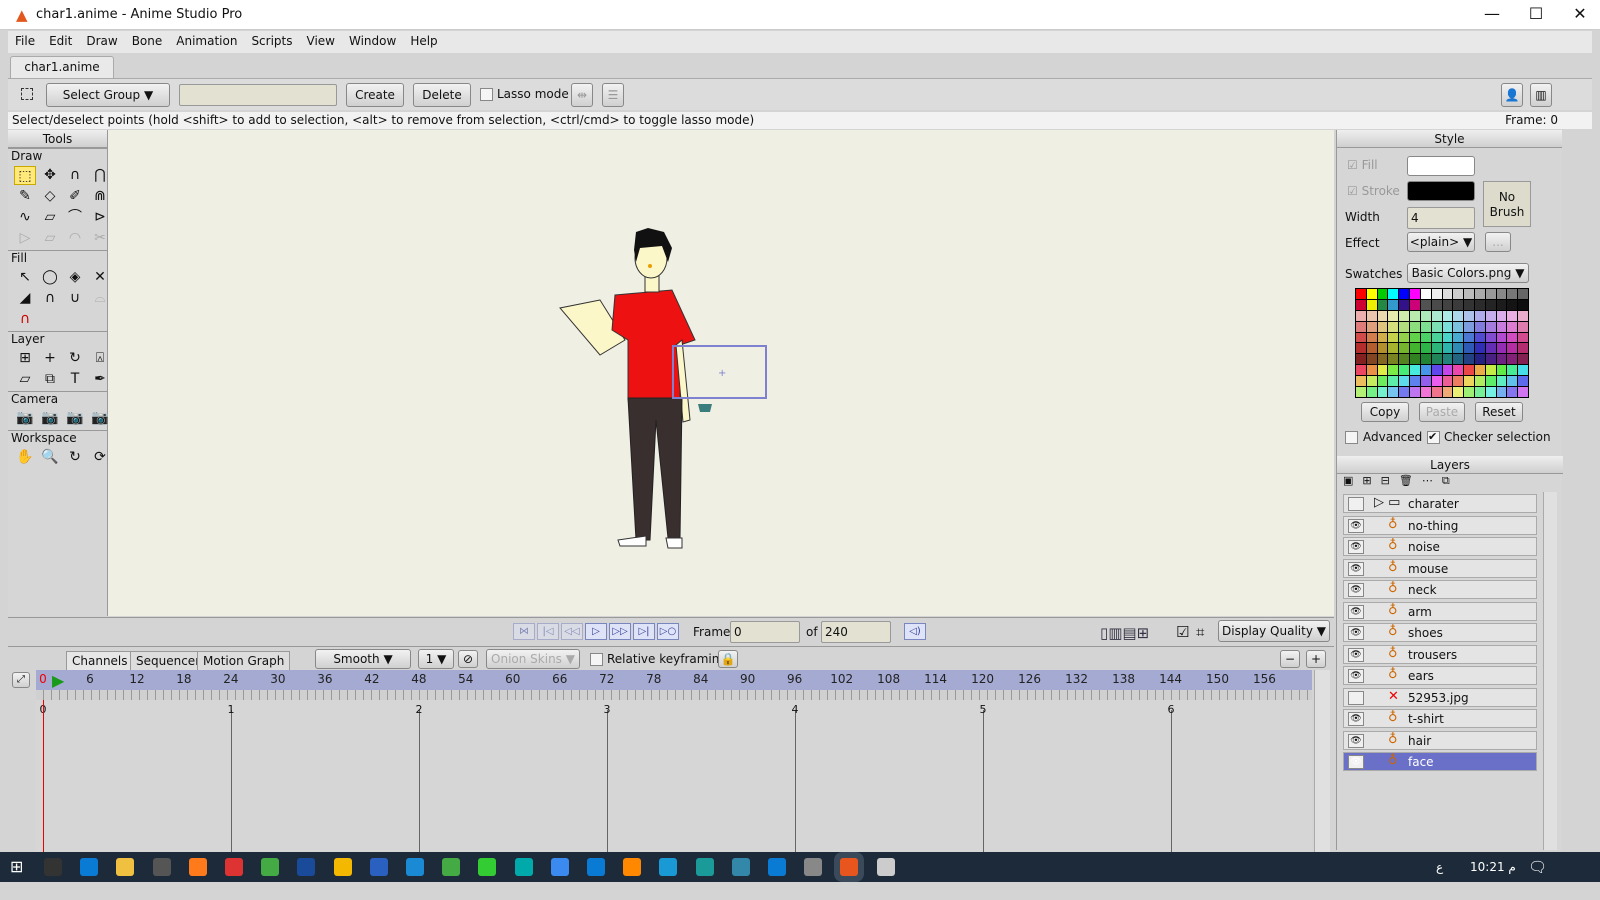  Describe the element at coordinates (1182, 632) in the screenshot. I see `checker-toggle-icon: ☑` at that location.